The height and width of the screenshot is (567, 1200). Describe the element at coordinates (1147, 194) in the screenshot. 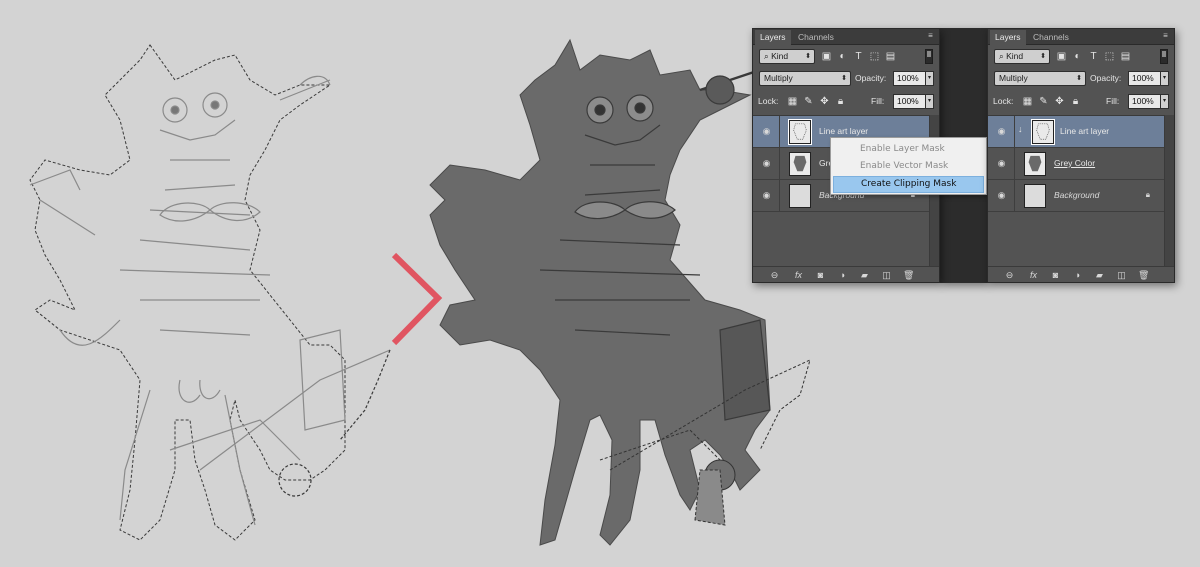

I see `lock-icon: 🔒︎` at that location.